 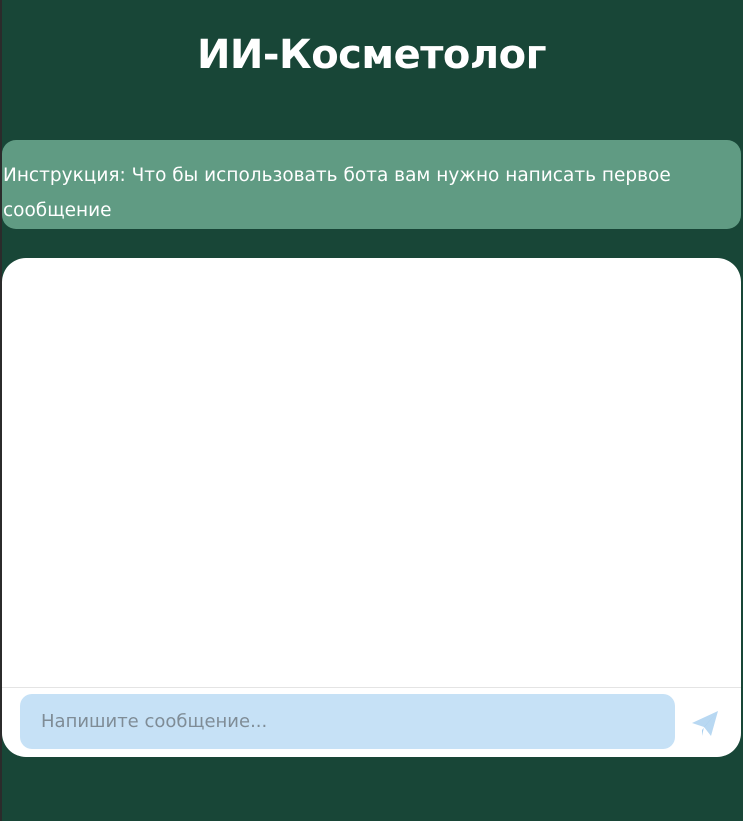 I want to click on send-button, so click(x=707, y=724).